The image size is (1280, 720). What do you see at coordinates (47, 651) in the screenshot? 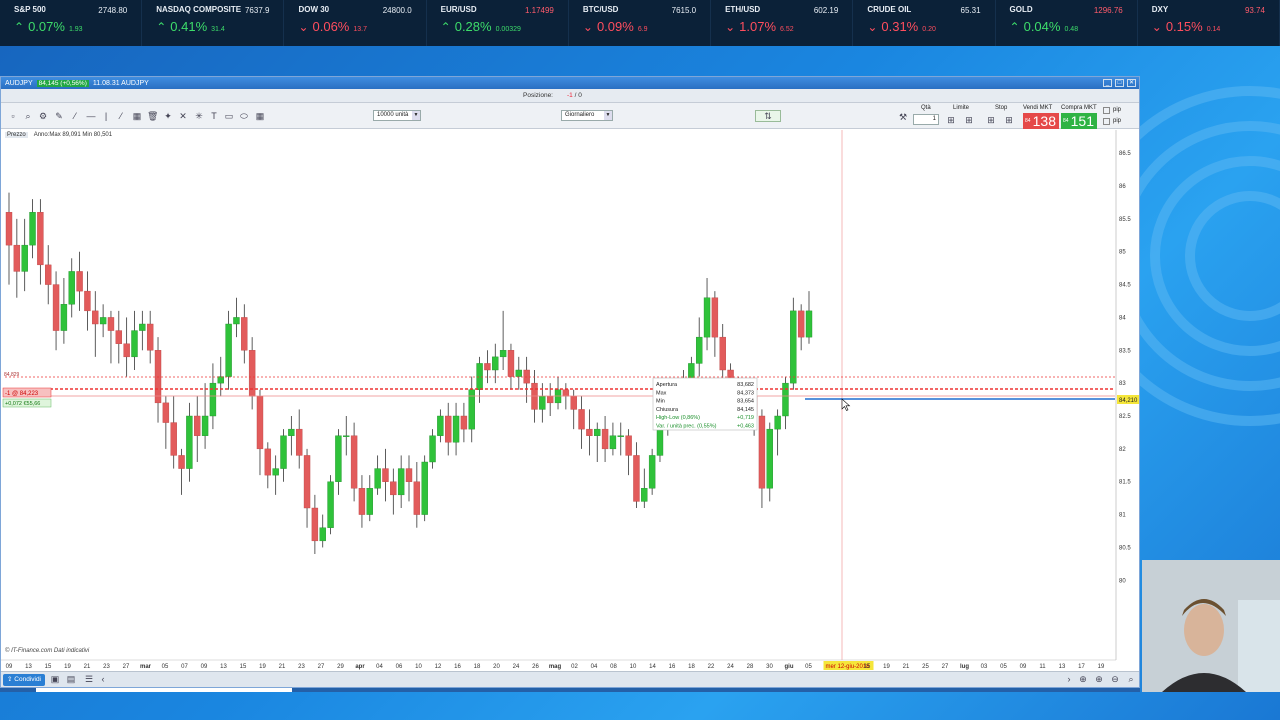
I see `data-source-footnote: © IT-Finance.com Dati indicativi` at bounding box center [47, 651].